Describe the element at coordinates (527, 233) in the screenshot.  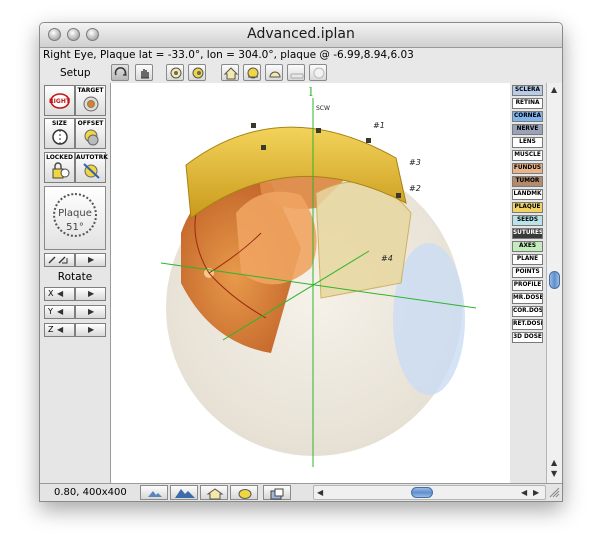
I see `layer-toggle-sutures: SUTURES` at that location.